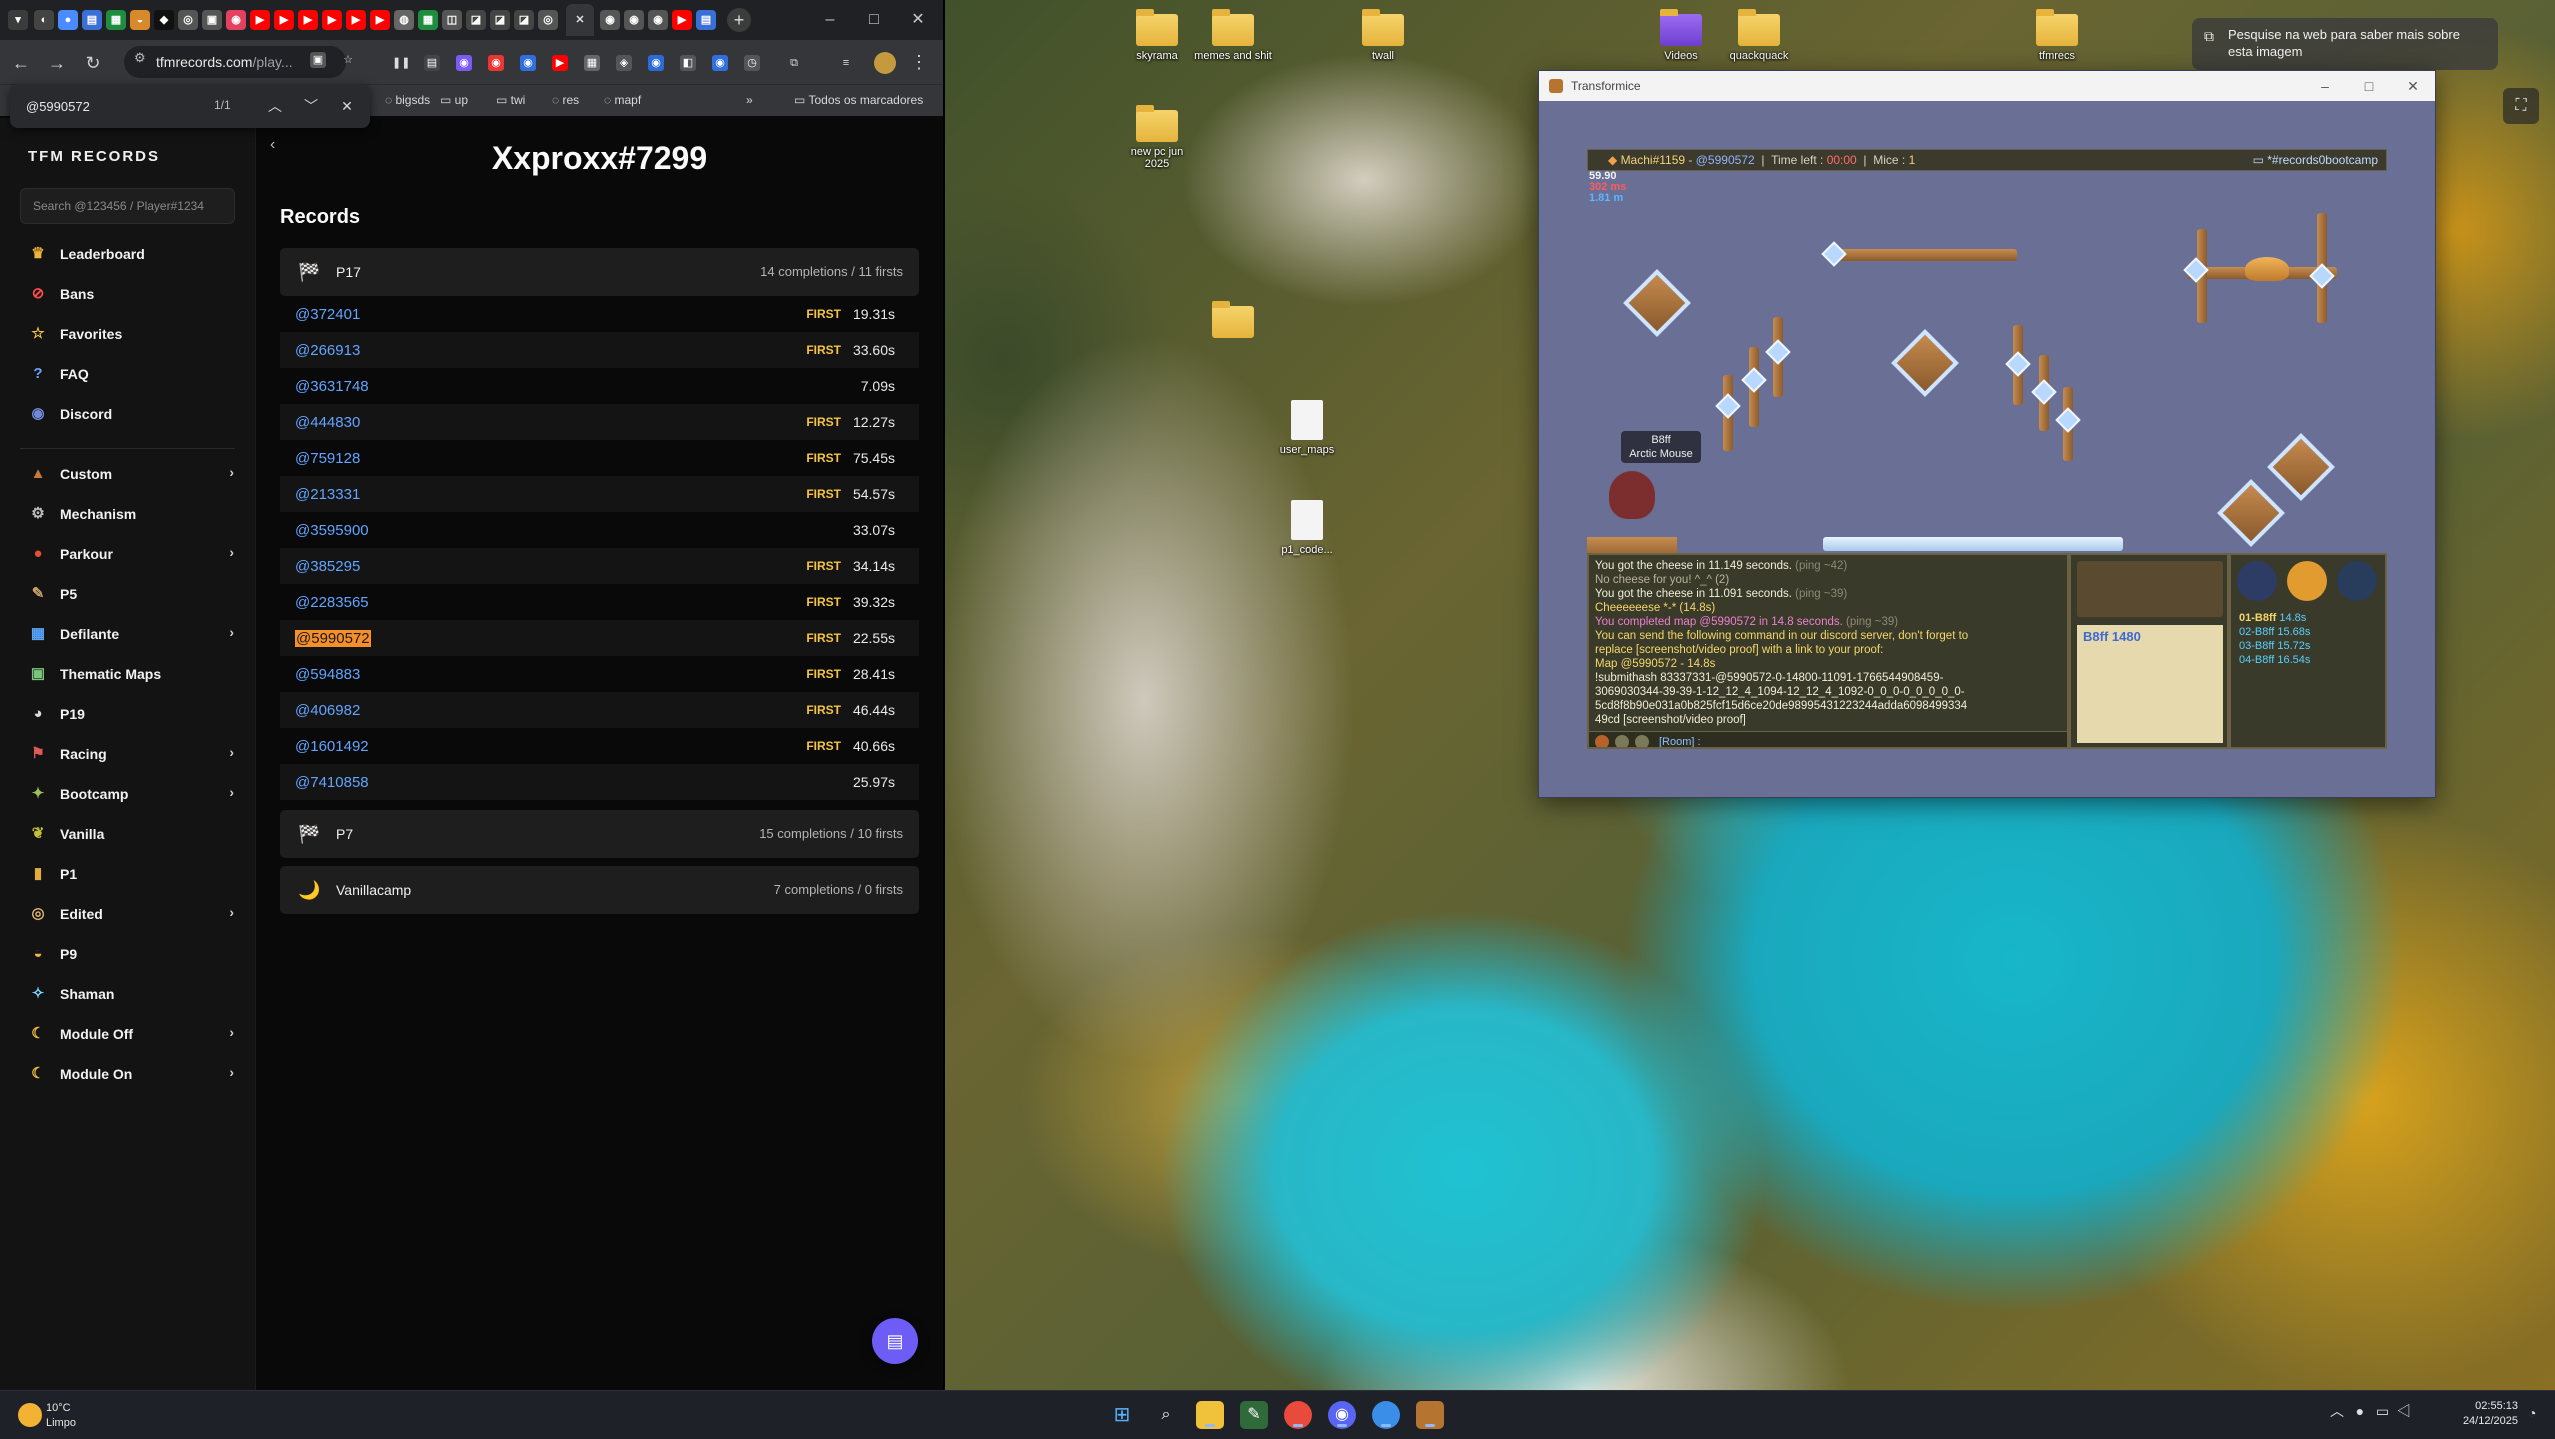 This screenshot has height=1439, width=2555. Describe the element at coordinates (318, 60) in the screenshot. I see `install-app-icon: ▣` at that location.